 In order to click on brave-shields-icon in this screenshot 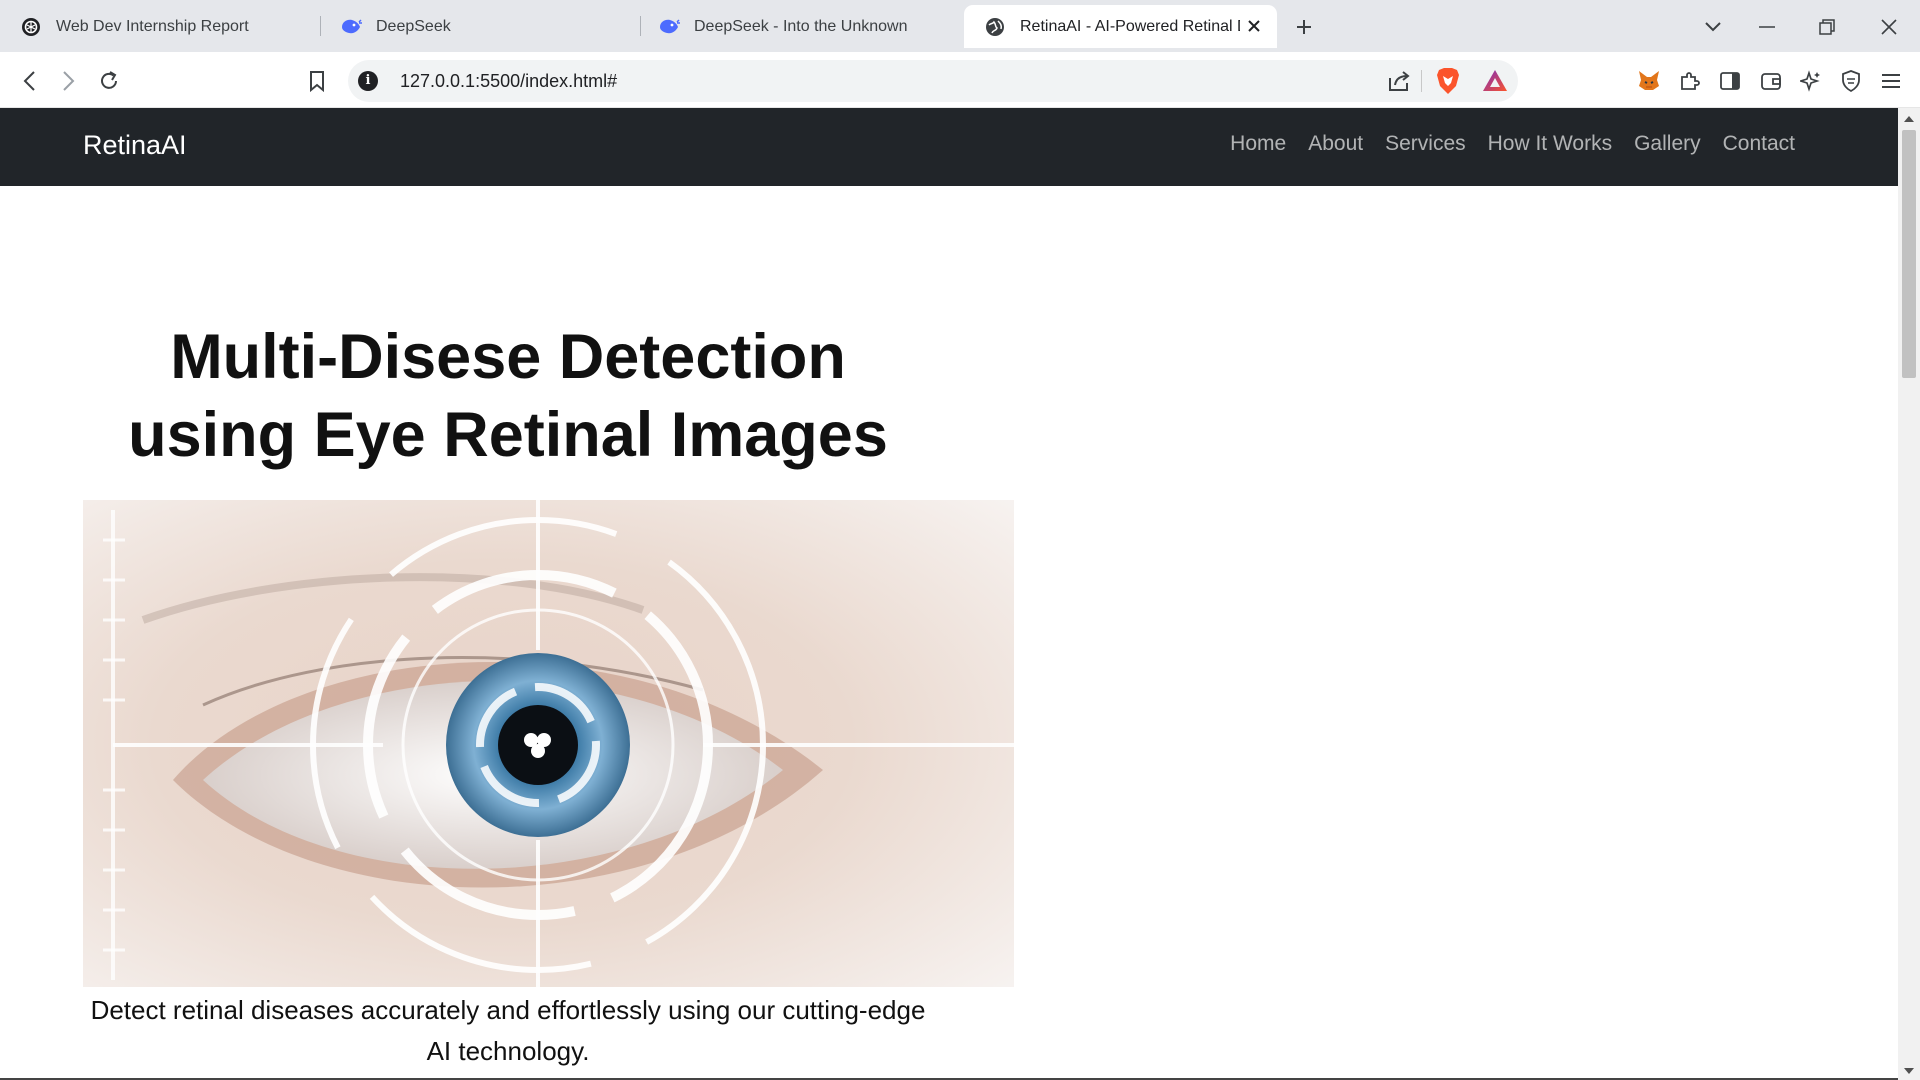, I will do `click(1448, 81)`.